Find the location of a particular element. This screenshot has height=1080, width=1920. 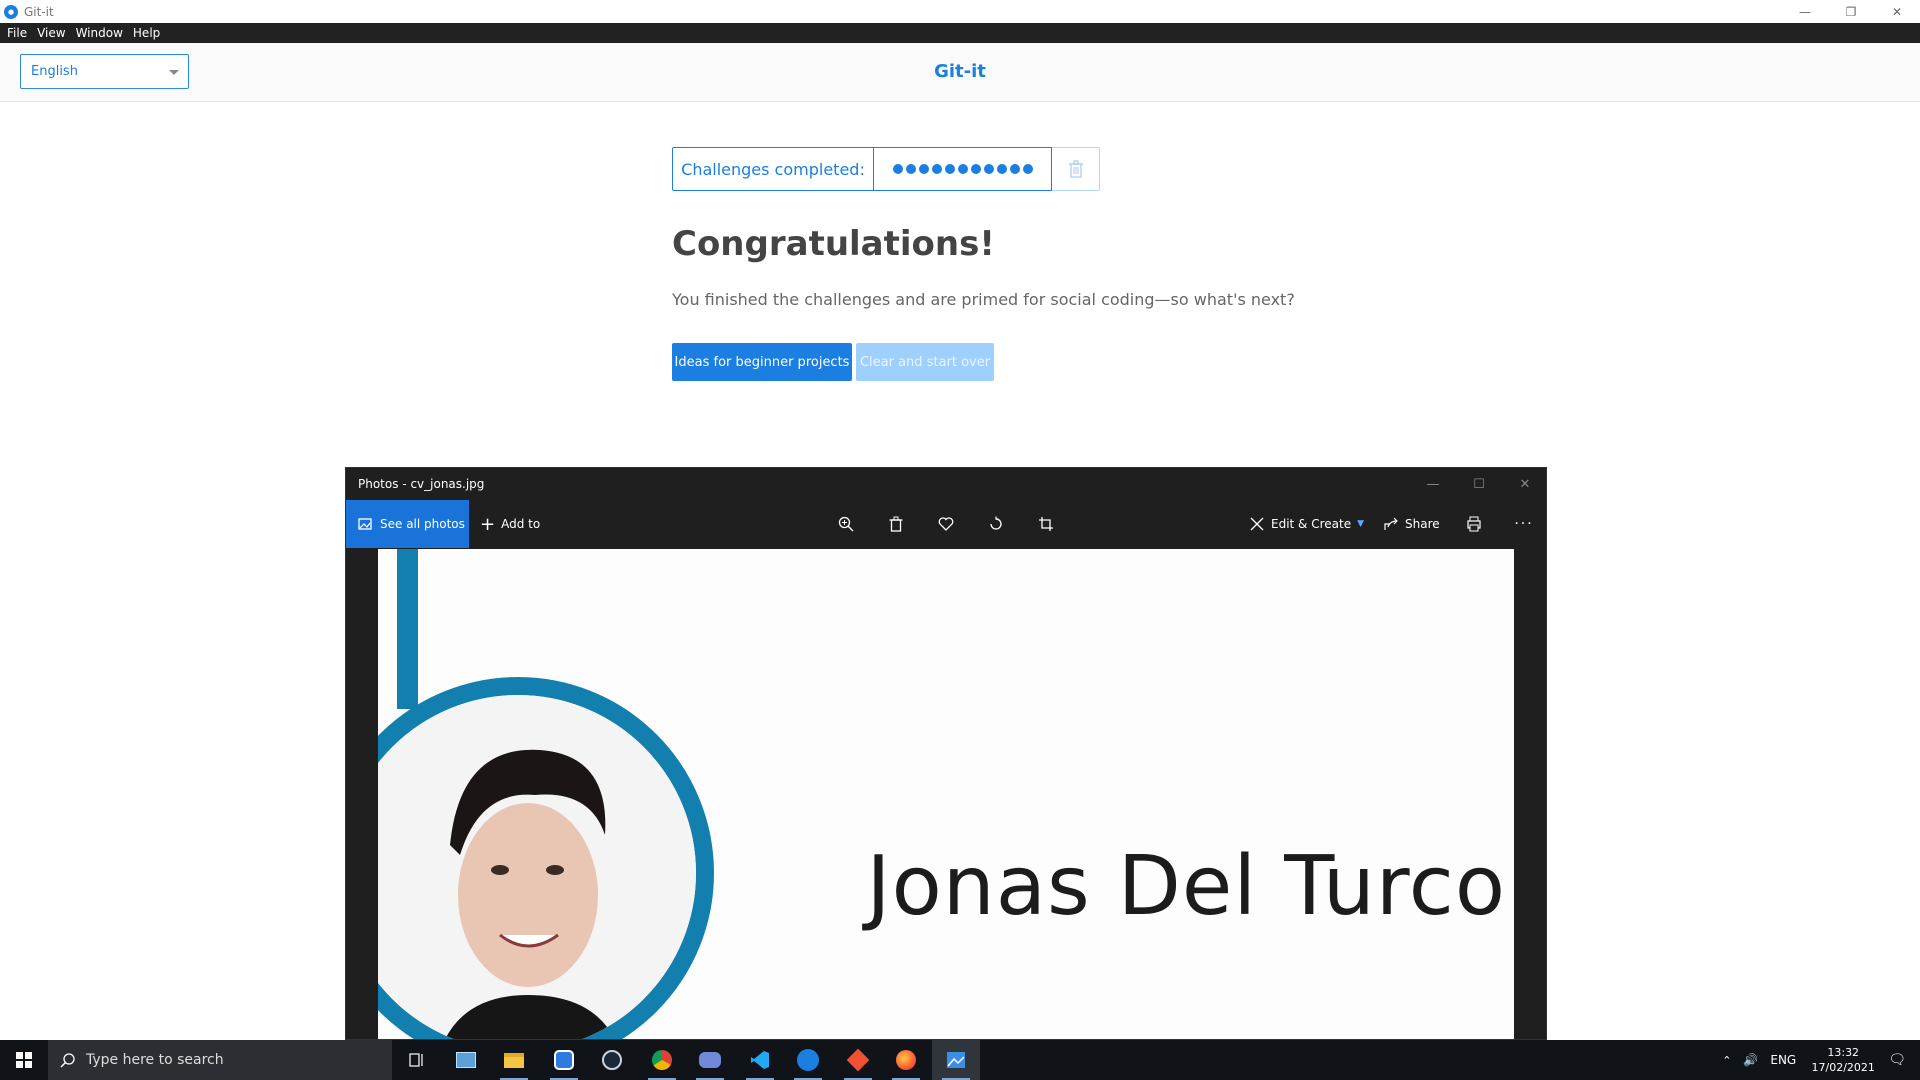

heart-icon is located at coordinates (946, 524).